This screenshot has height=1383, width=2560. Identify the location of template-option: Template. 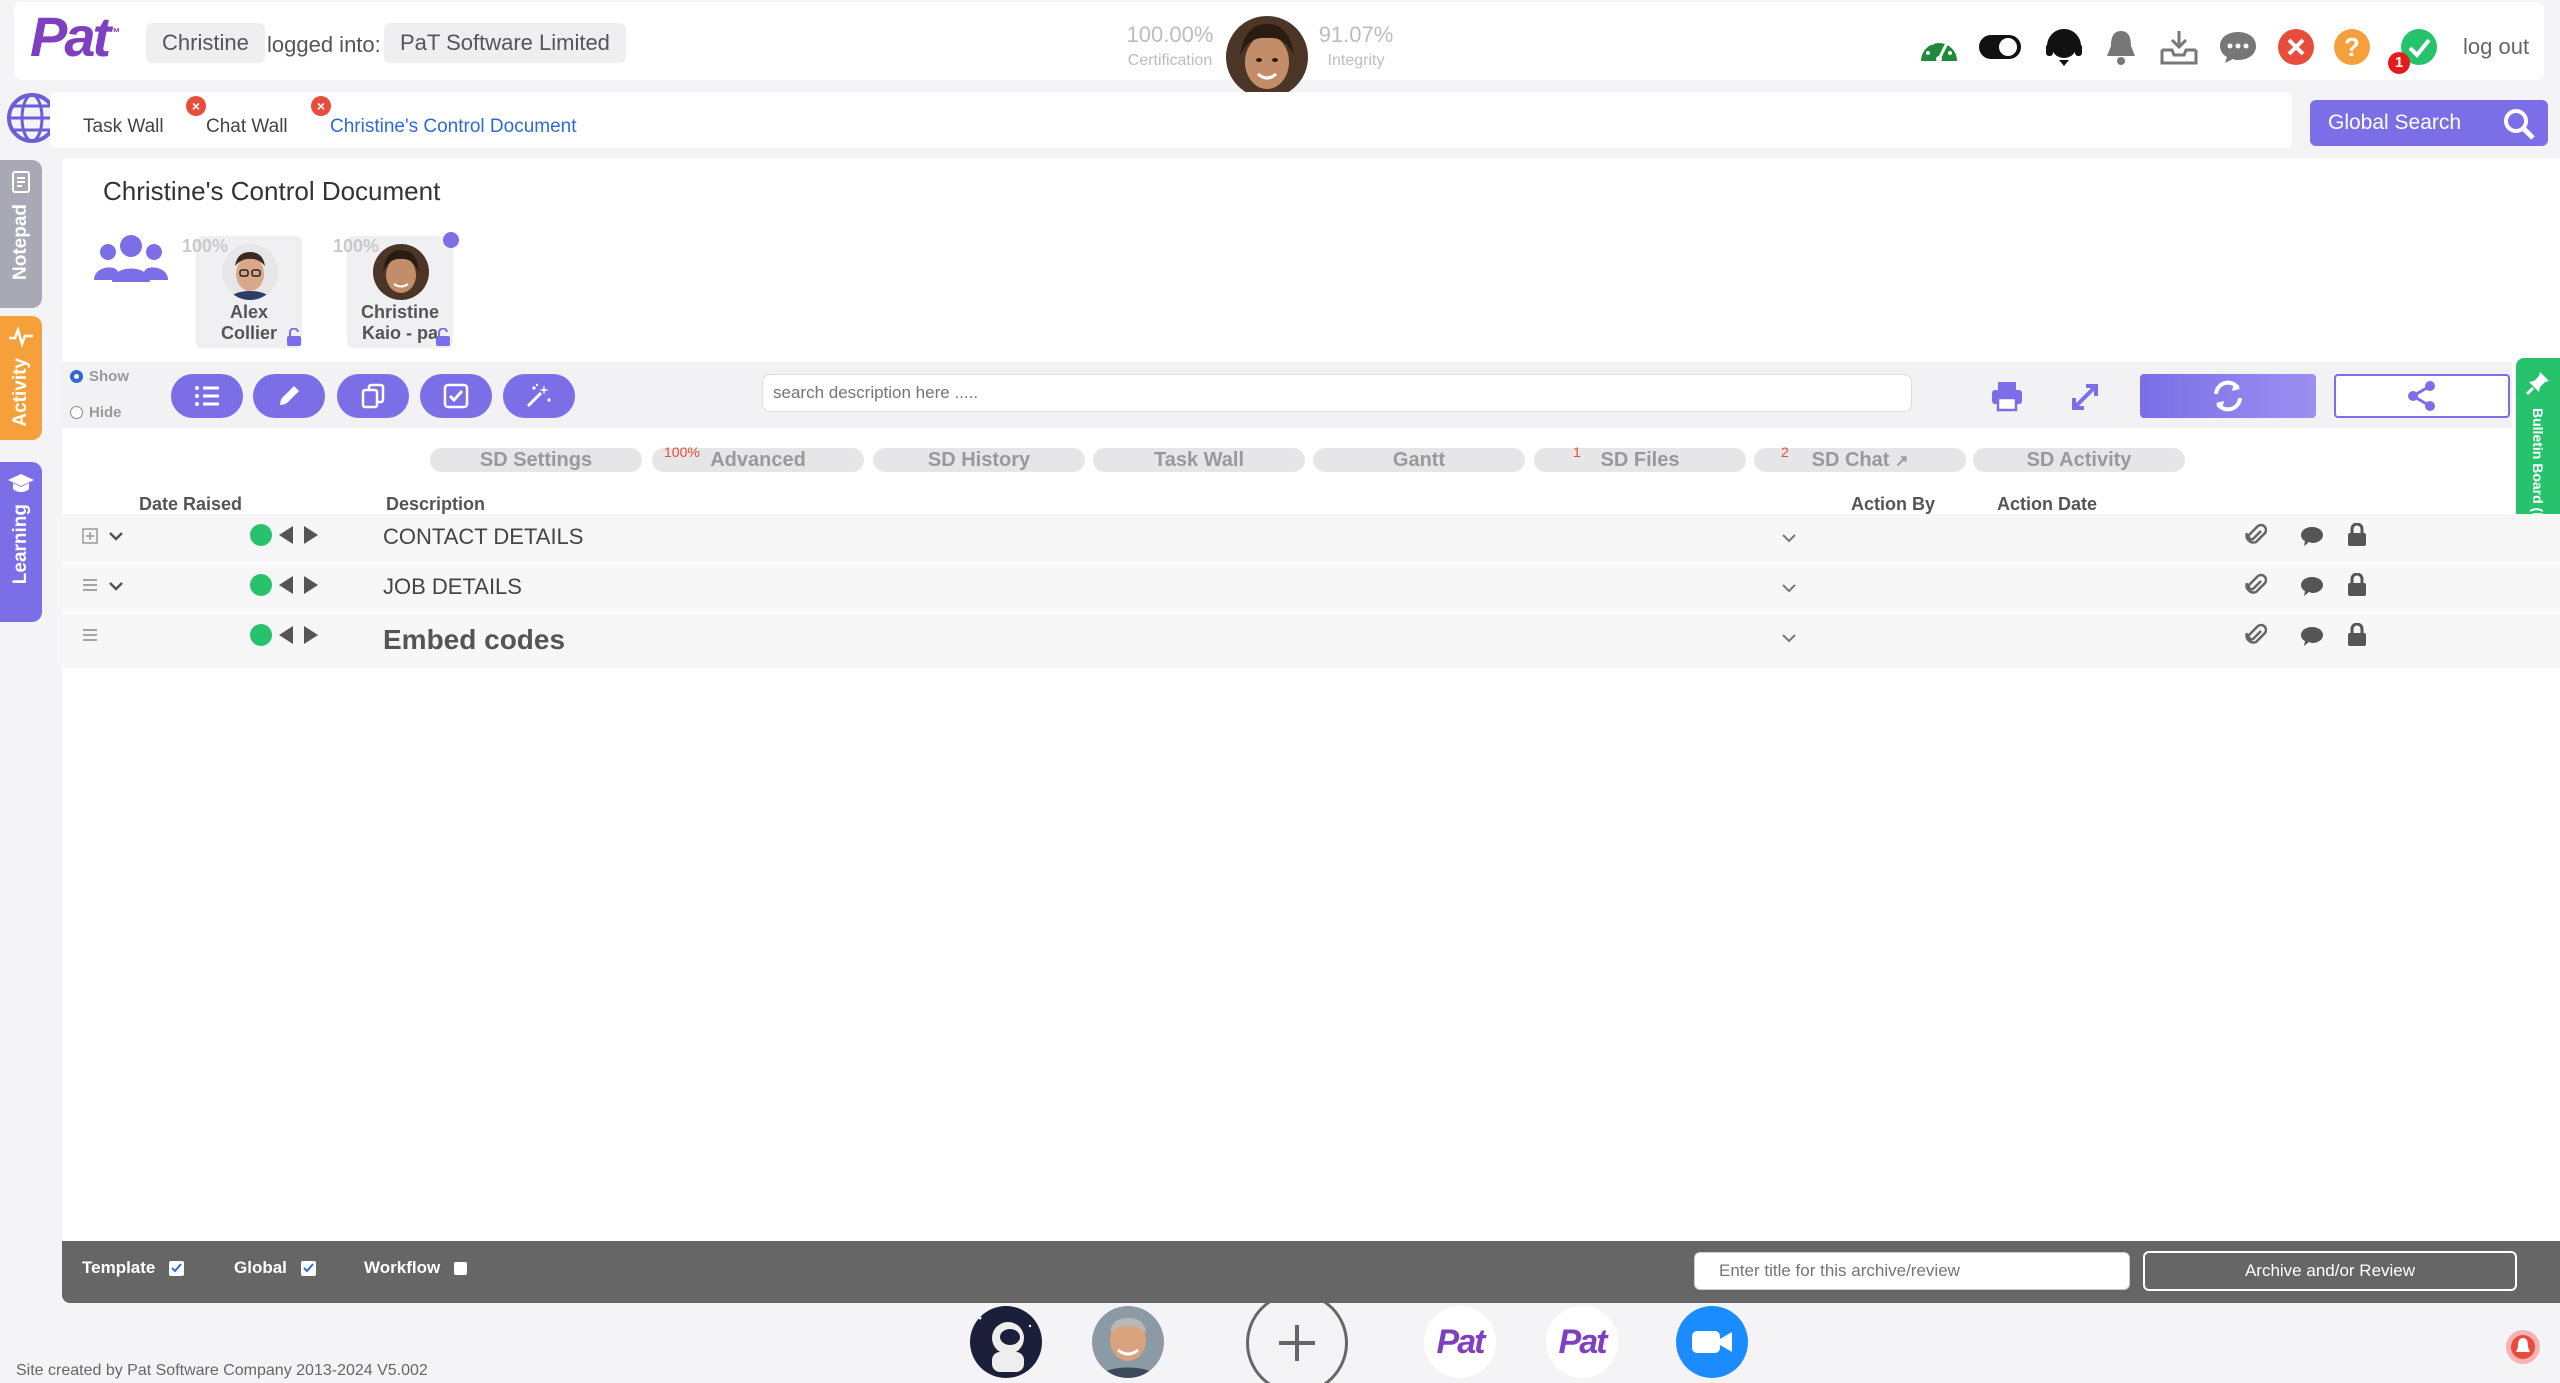
(133, 1268).